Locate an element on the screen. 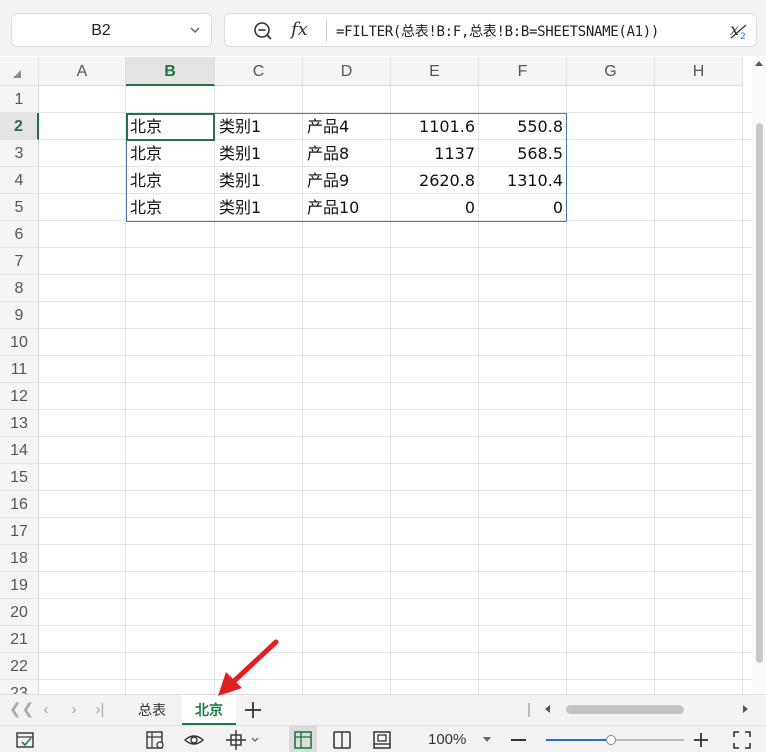 The width and height of the screenshot is (766, 752). column-header-h: H is located at coordinates (699, 71).